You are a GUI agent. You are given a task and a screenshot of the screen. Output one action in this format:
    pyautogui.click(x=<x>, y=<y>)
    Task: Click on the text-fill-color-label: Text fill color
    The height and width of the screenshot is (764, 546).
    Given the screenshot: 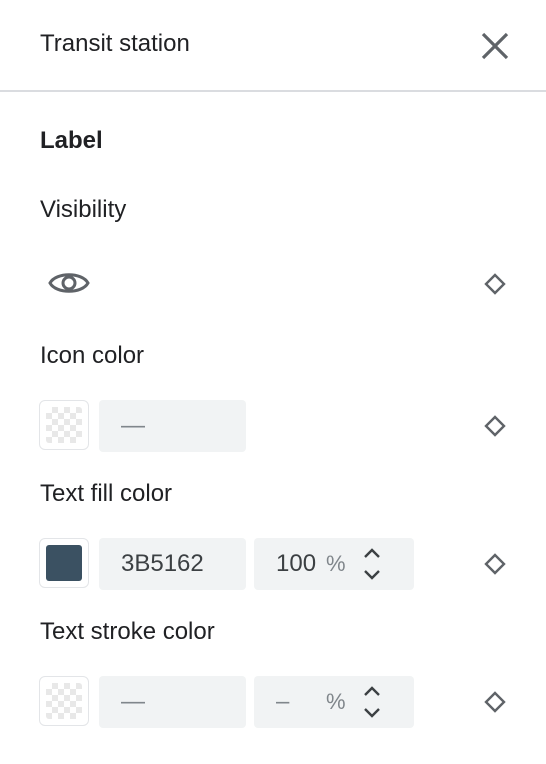 What is the action you would take?
    pyautogui.click(x=106, y=493)
    